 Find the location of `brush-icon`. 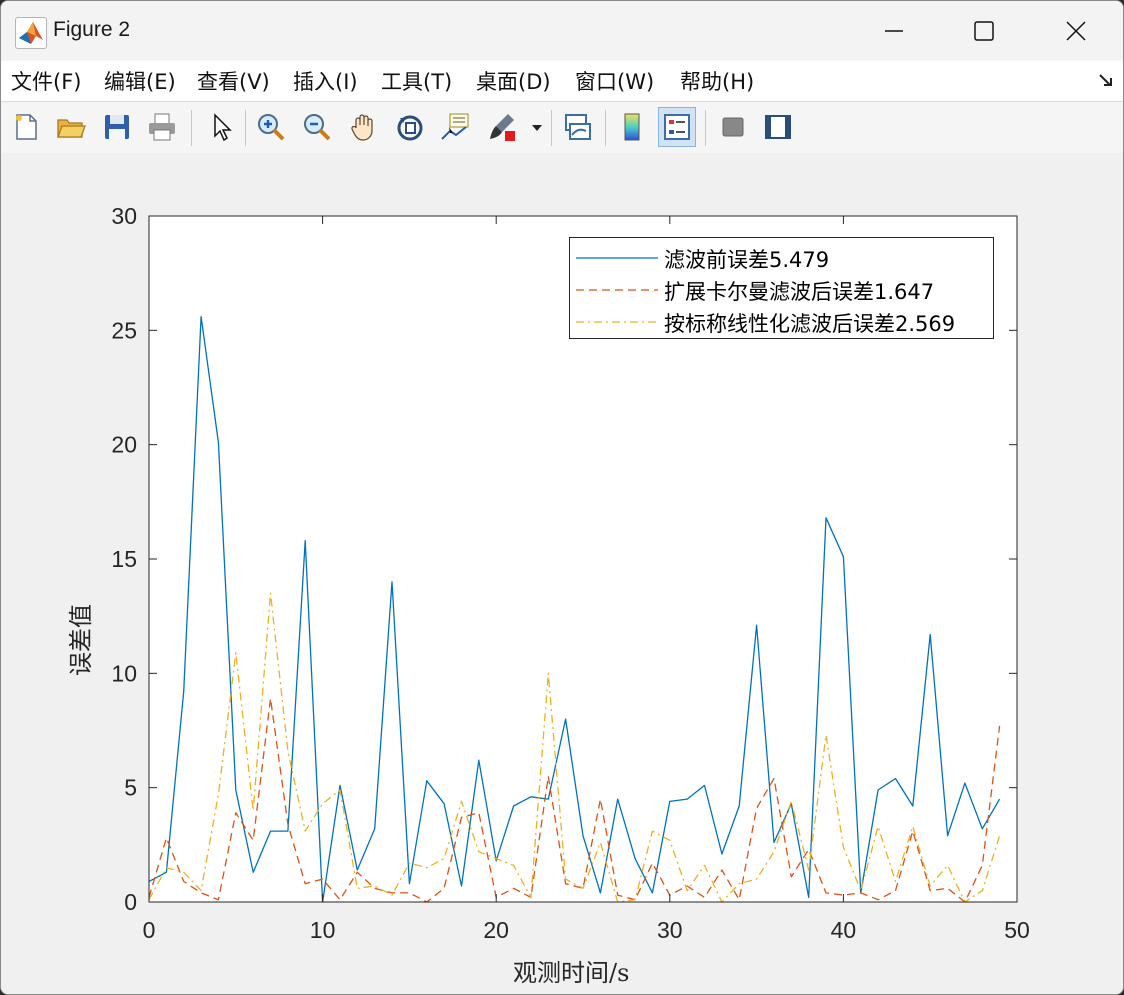

brush-icon is located at coordinates (502, 127).